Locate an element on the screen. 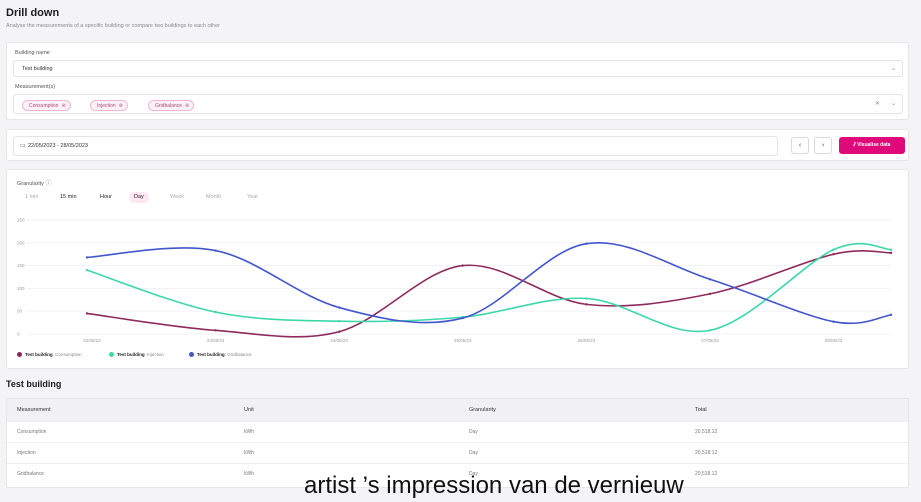 The width and height of the screenshot is (921, 502). cell-measurement: Gridbalance is located at coordinates (30, 474).